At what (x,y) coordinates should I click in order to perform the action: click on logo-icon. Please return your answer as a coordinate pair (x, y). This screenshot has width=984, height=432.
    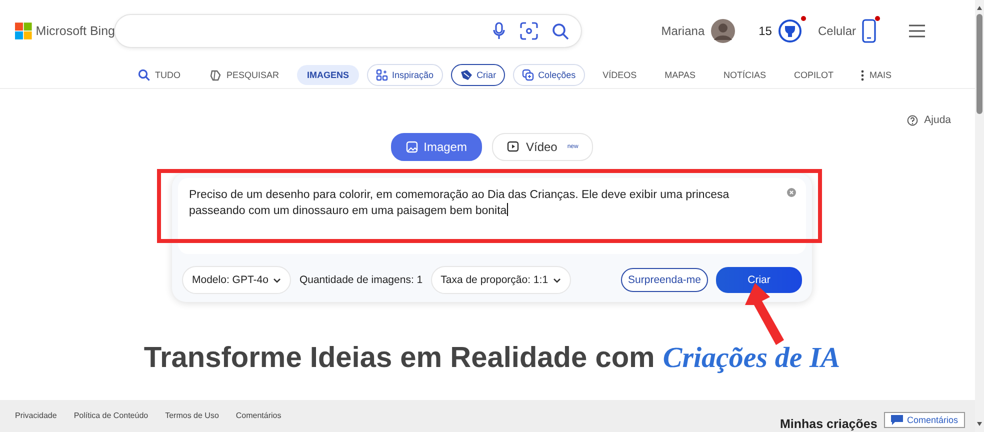
    Looking at the image, I should click on (23, 31).